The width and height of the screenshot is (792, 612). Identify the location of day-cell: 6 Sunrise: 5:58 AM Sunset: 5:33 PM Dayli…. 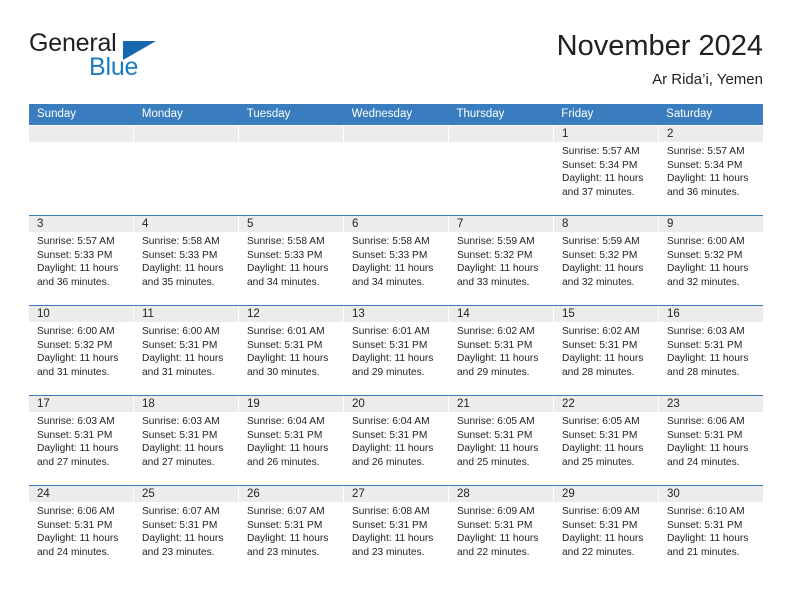
(396, 260).